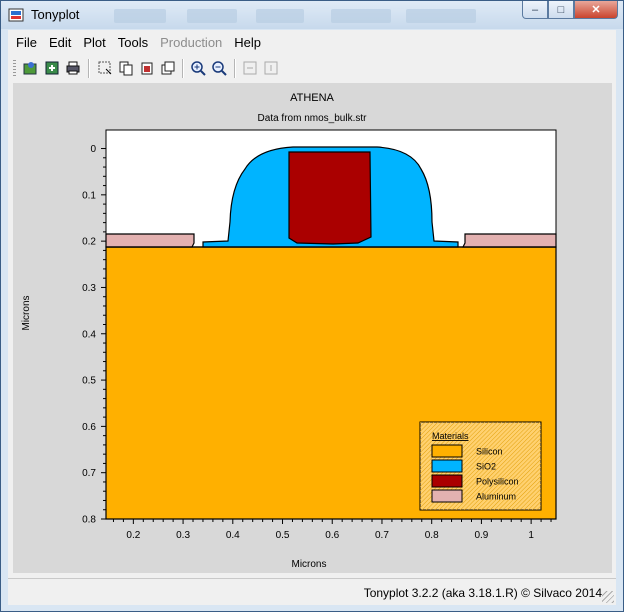 The image size is (624, 612). I want to click on print-button, so click(73, 68).